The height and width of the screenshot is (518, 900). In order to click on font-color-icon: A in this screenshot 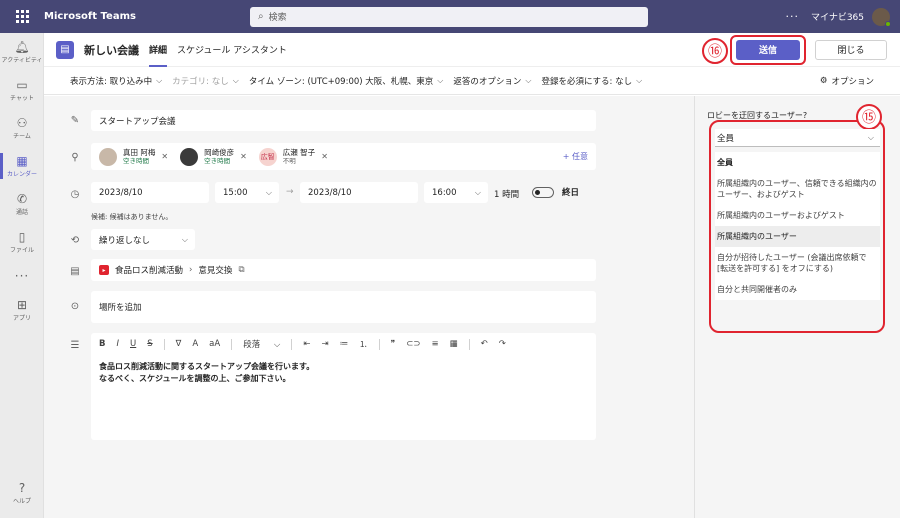, I will do `click(195, 344)`.